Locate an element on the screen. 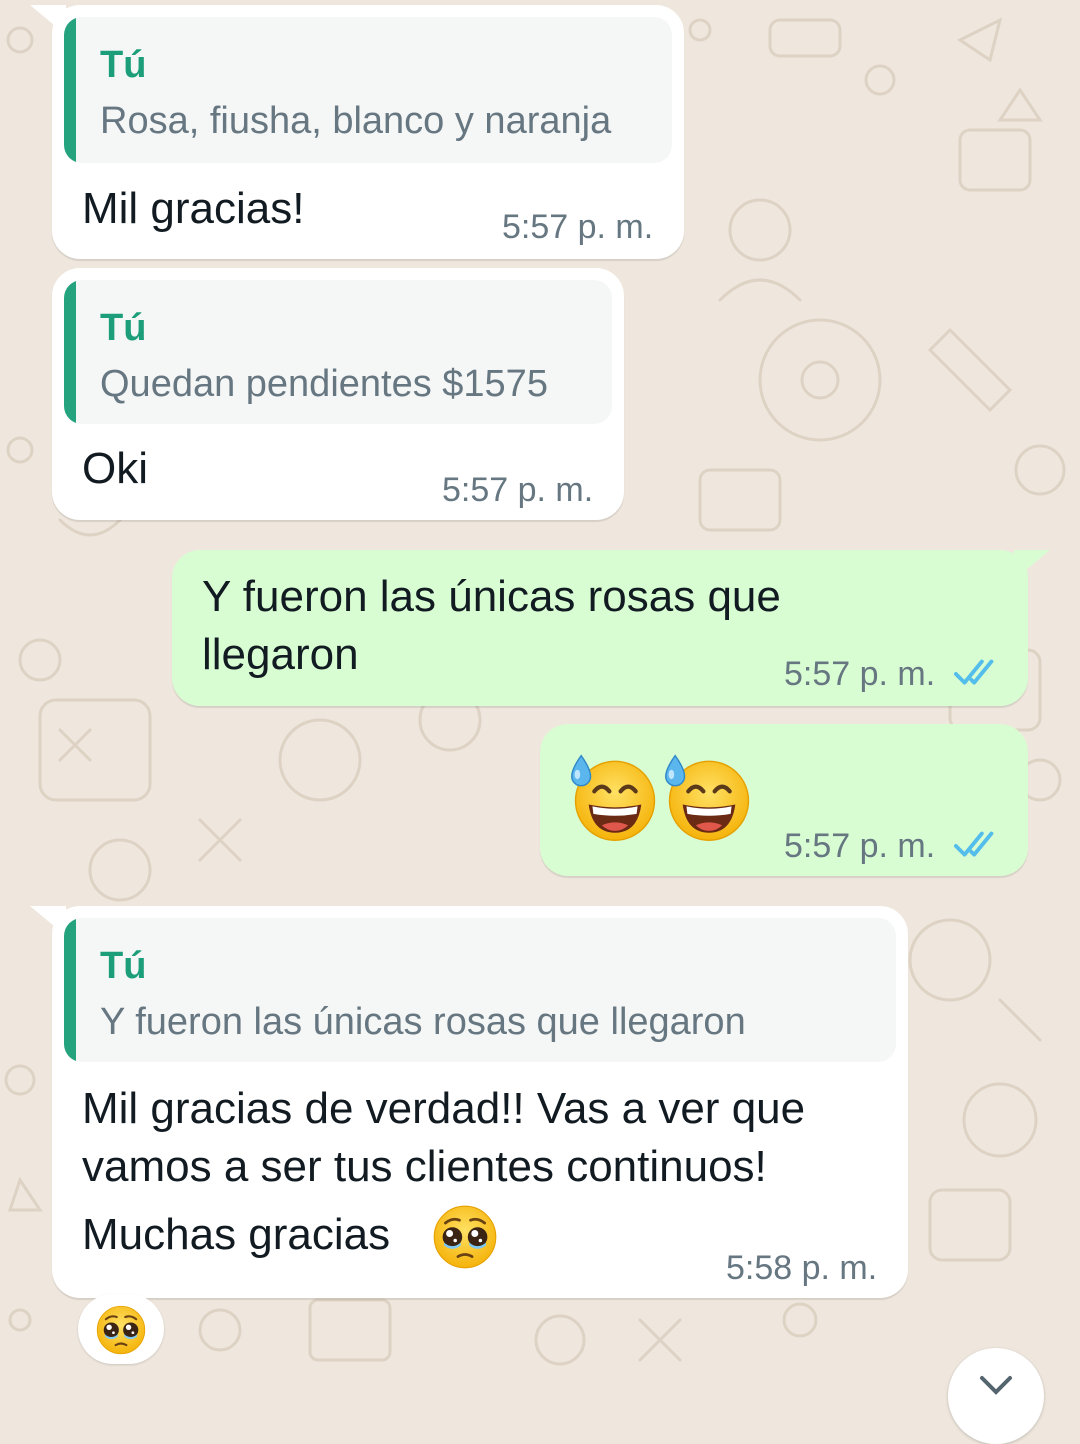  message-text: Oki is located at coordinates (115, 468).